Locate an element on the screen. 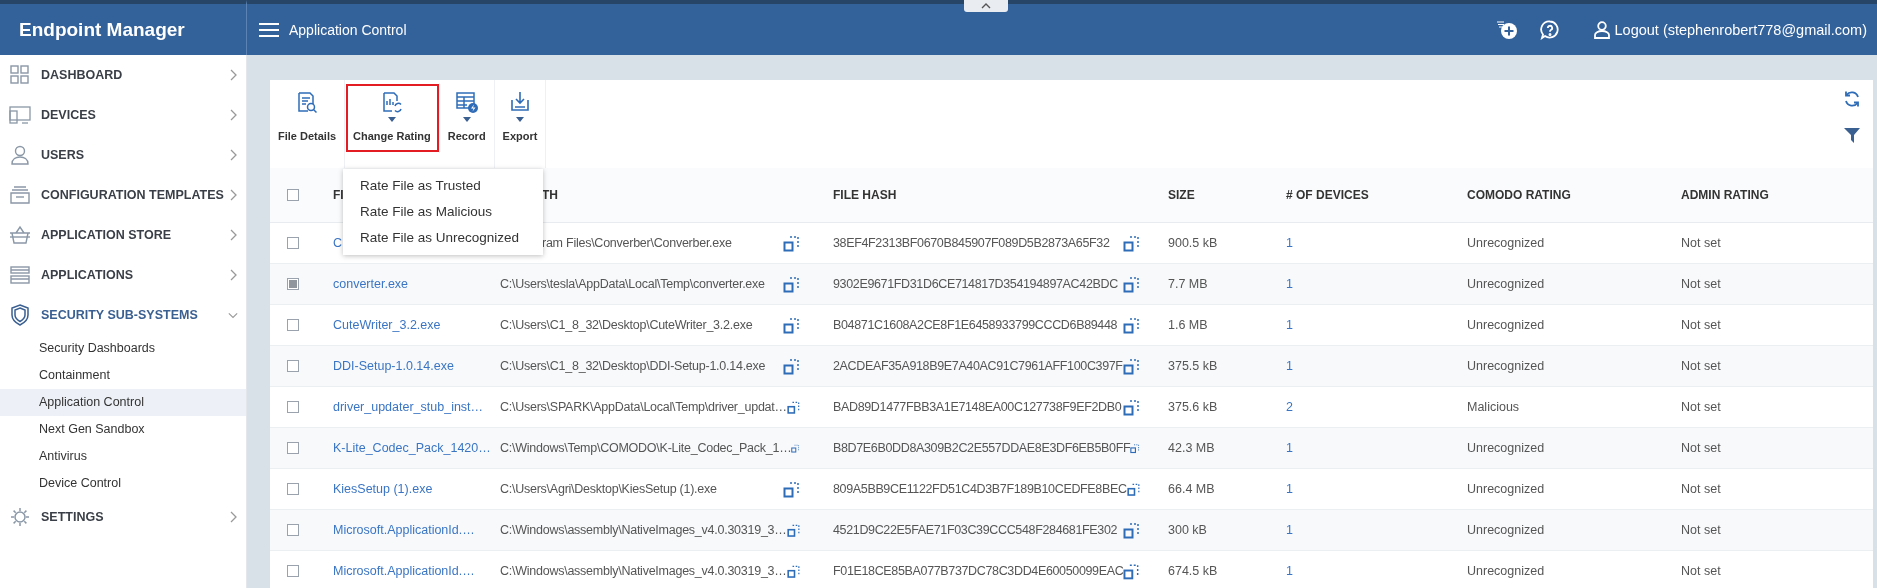  sidebar-subitem: Security Dashboards is located at coordinates (123, 348).